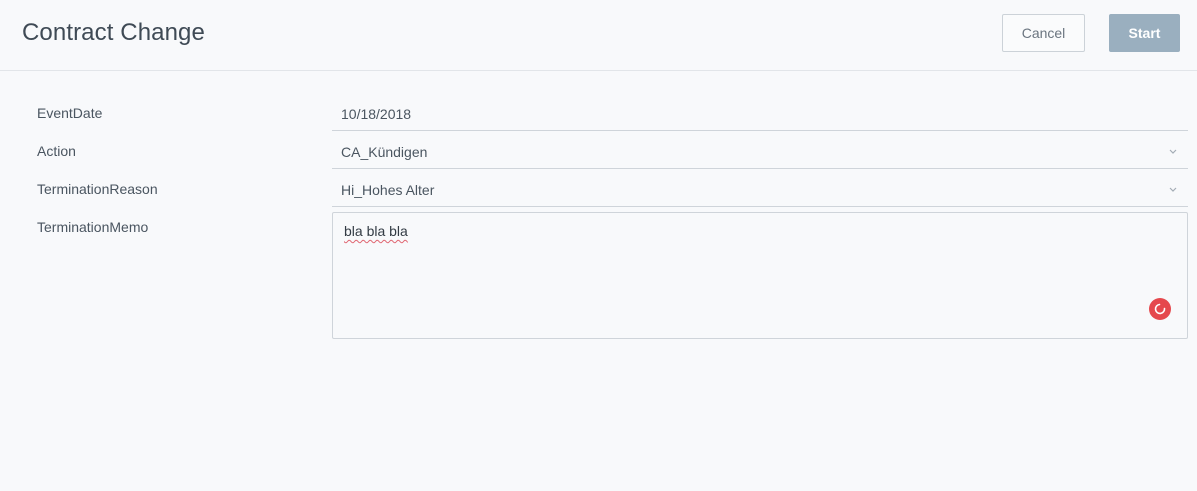  Describe the element at coordinates (113, 32) in the screenshot. I see `page-title: Contract Change` at that location.